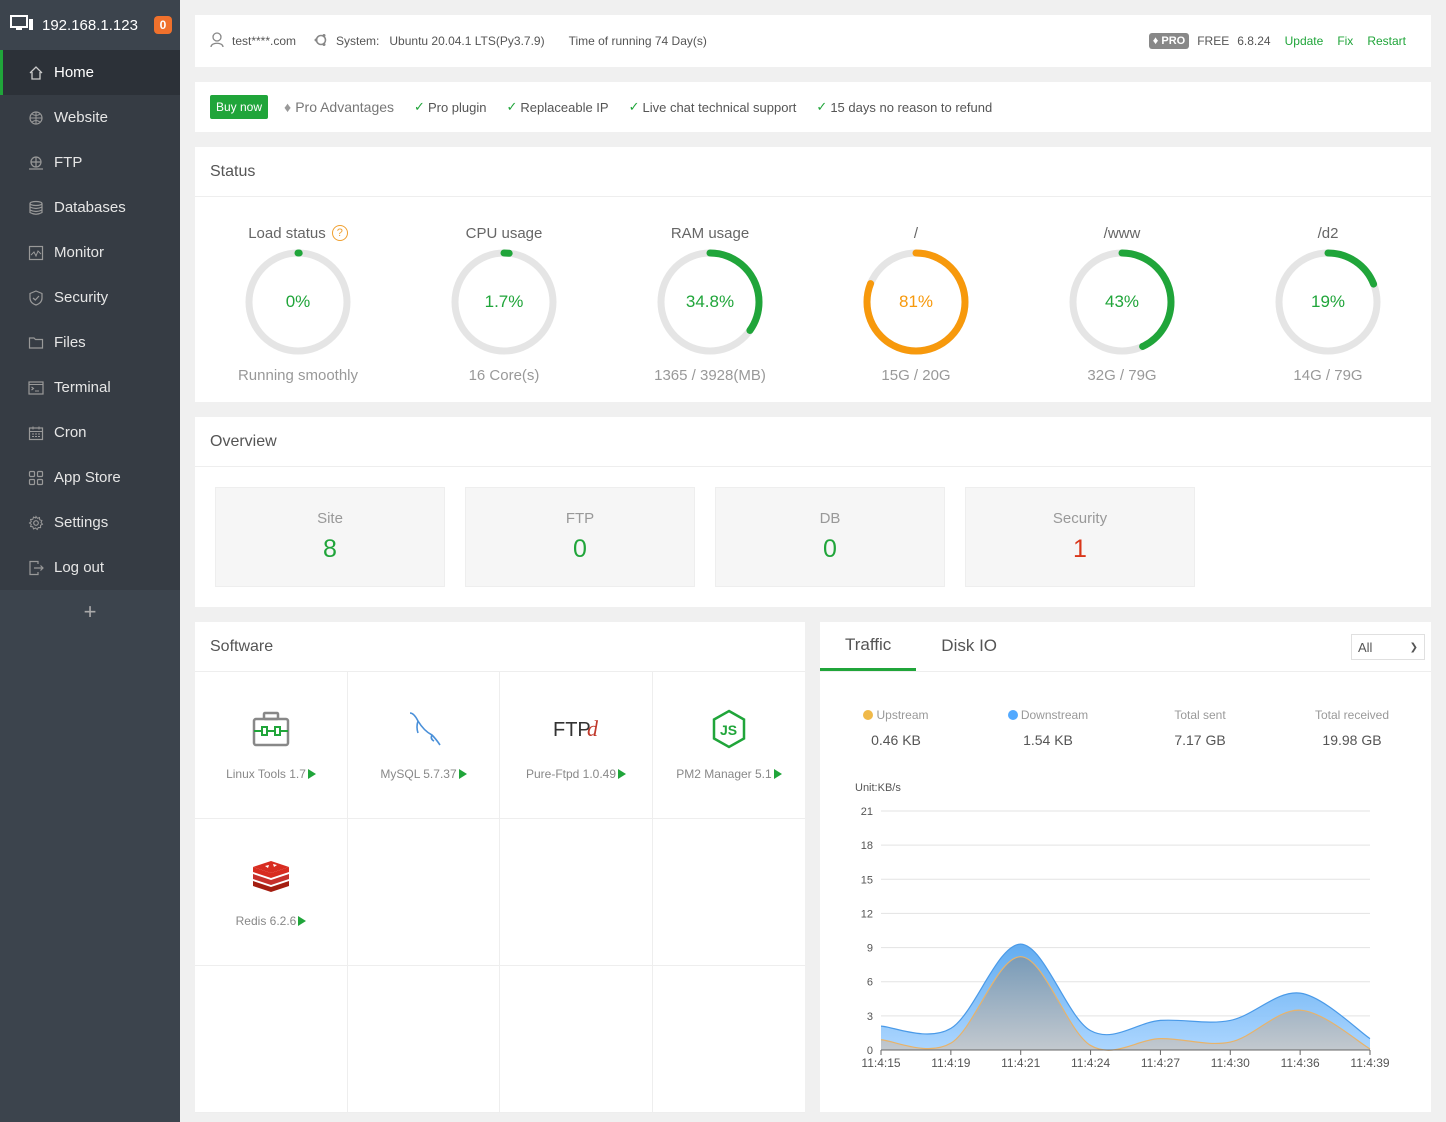 The image size is (1446, 1122). Describe the element at coordinates (36, 253) in the screenshot. I see `monitor-icon` at that location.